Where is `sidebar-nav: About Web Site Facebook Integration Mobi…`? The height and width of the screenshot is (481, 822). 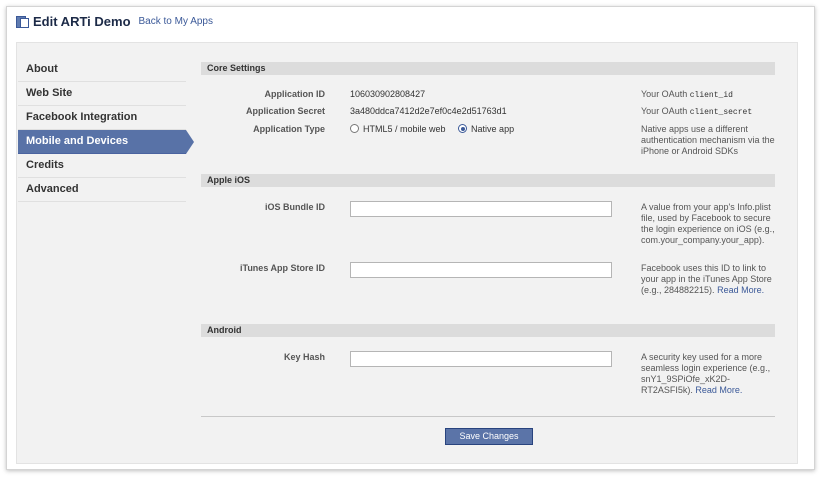 sidebar-nav: About Web Site Facebook Integration Mobi… is located at coordinates (106, 130).